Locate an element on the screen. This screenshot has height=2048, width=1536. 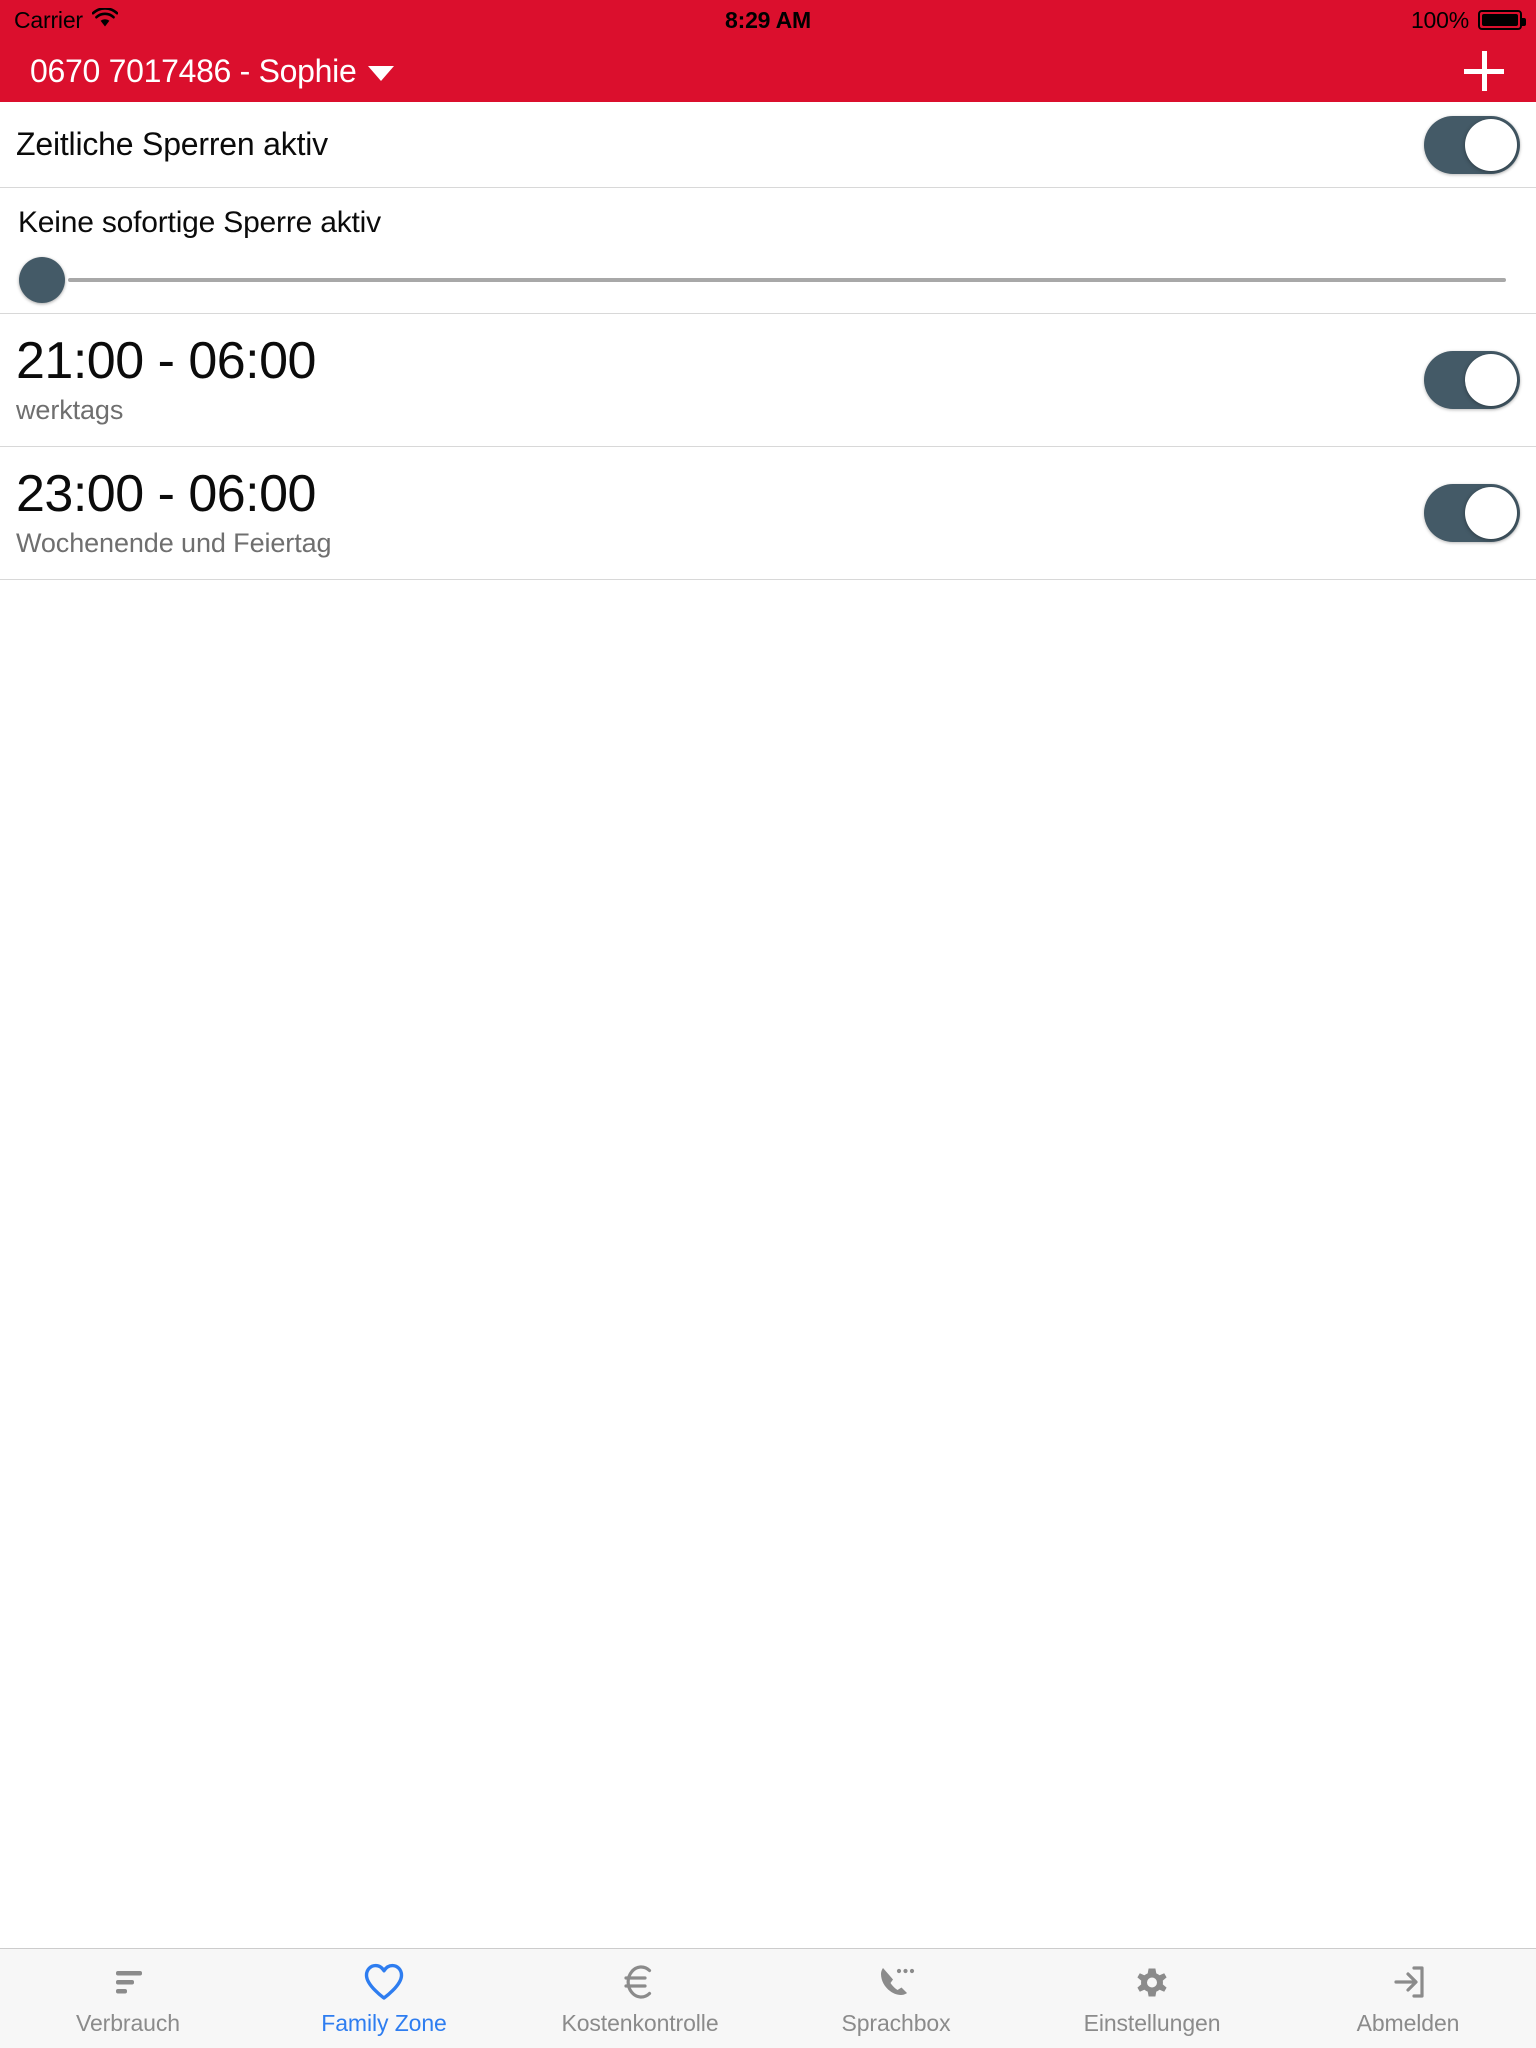
row-schedule-1: 23:00 - 06:00 Wochenende und Feiertag is located at coordinates (768, 513).